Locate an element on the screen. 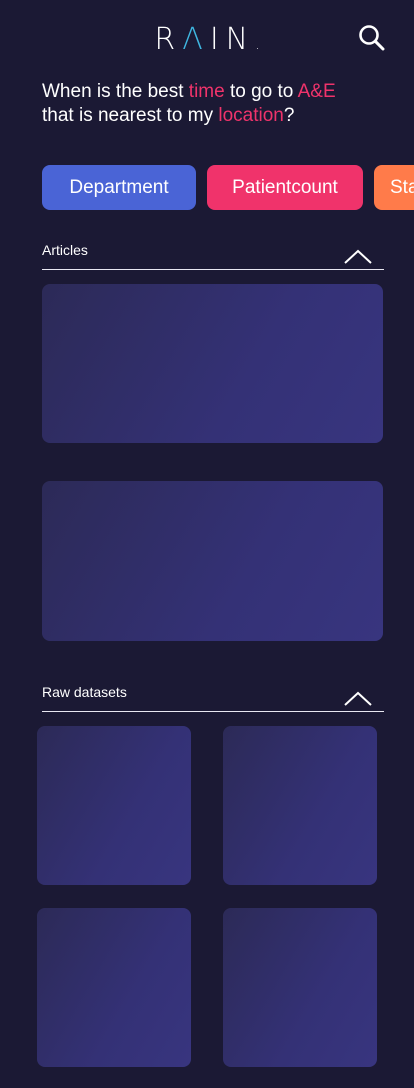  datasets-collapse-button is located at coordinates (358, 698).